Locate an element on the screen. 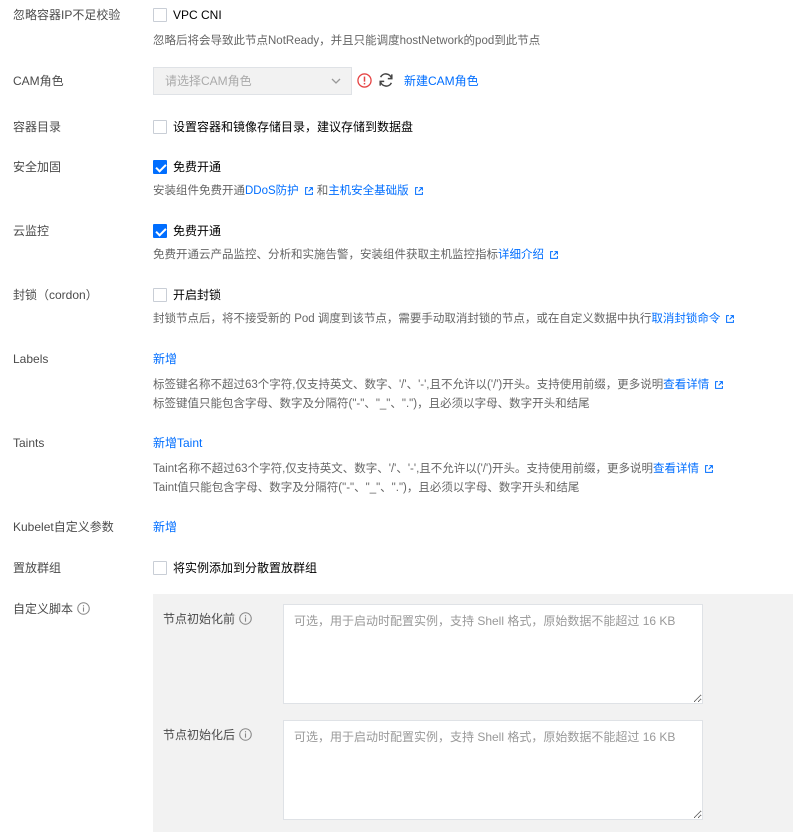 Image resolution: width=793 pixels, height=832 pixels. refresh-icon is located at coordinates (386, 80).